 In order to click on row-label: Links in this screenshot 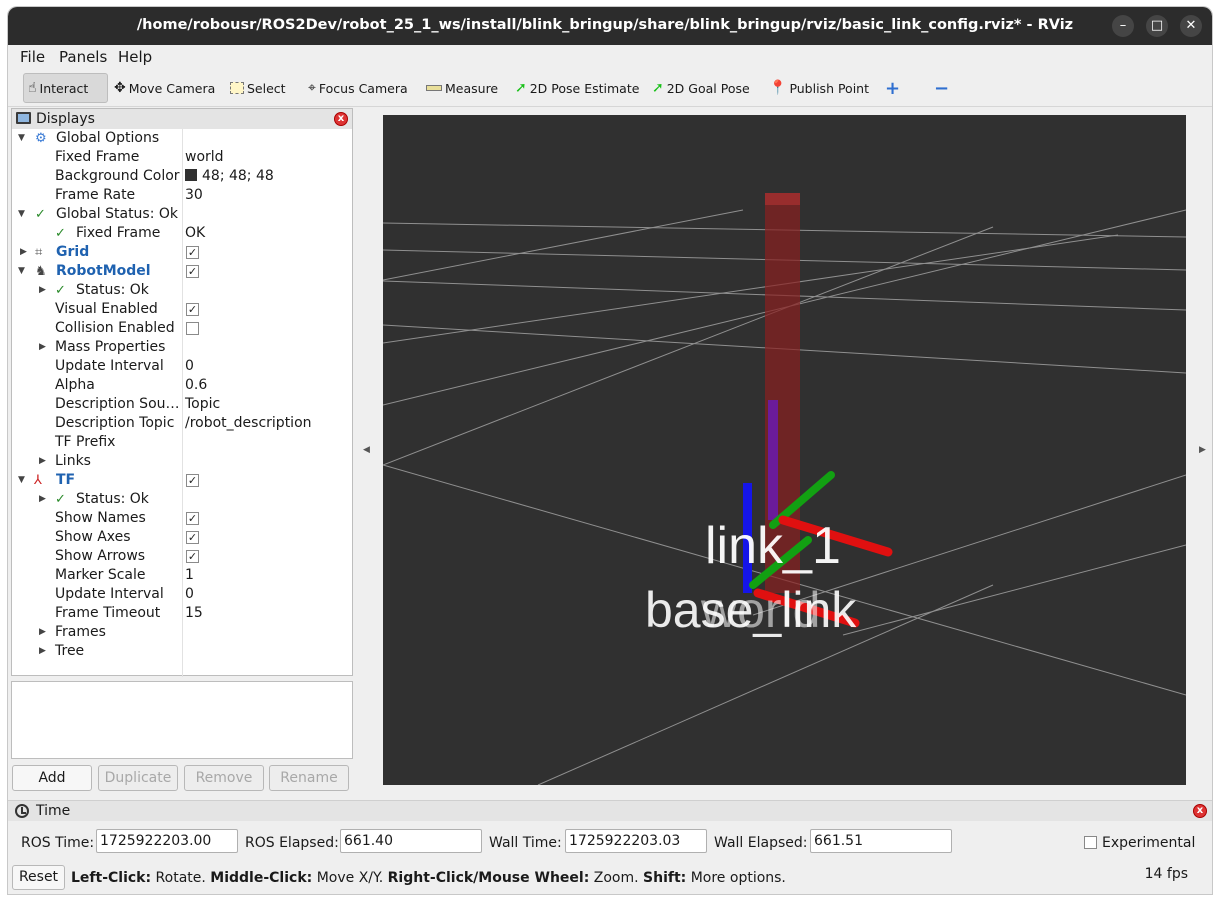, I will do `click(73, 461)`.